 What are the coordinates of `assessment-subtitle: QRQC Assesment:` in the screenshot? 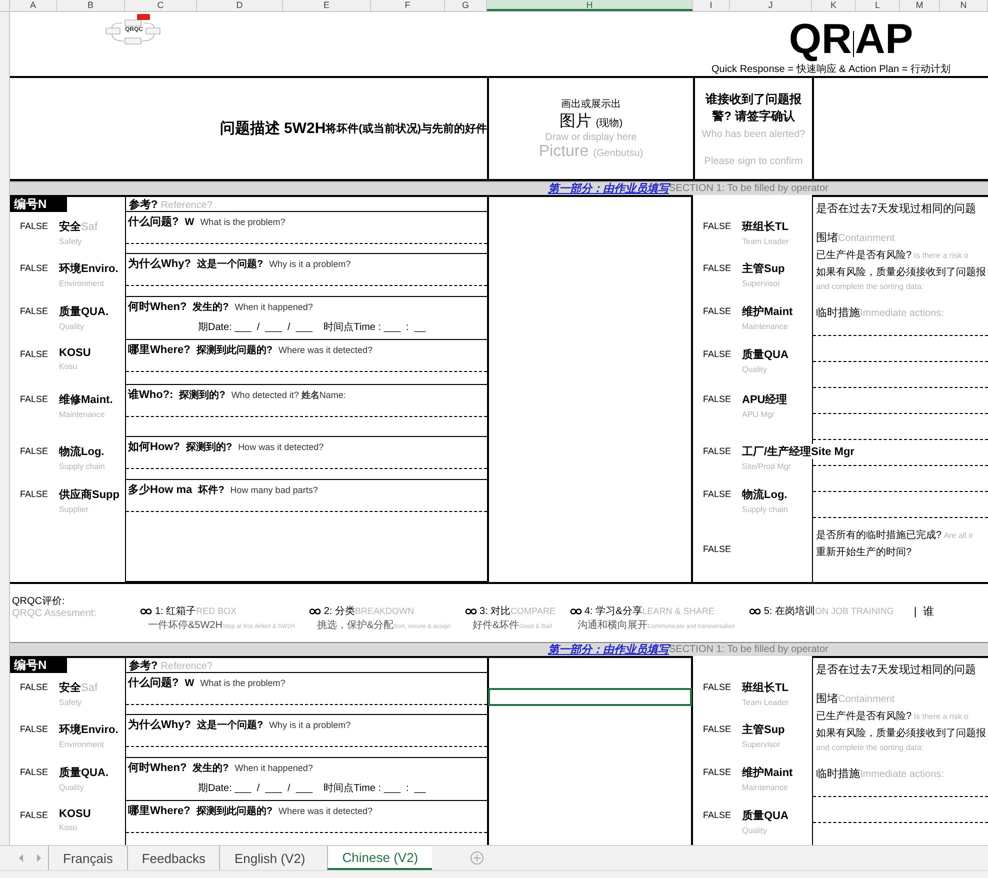 It's located at (55, 613).